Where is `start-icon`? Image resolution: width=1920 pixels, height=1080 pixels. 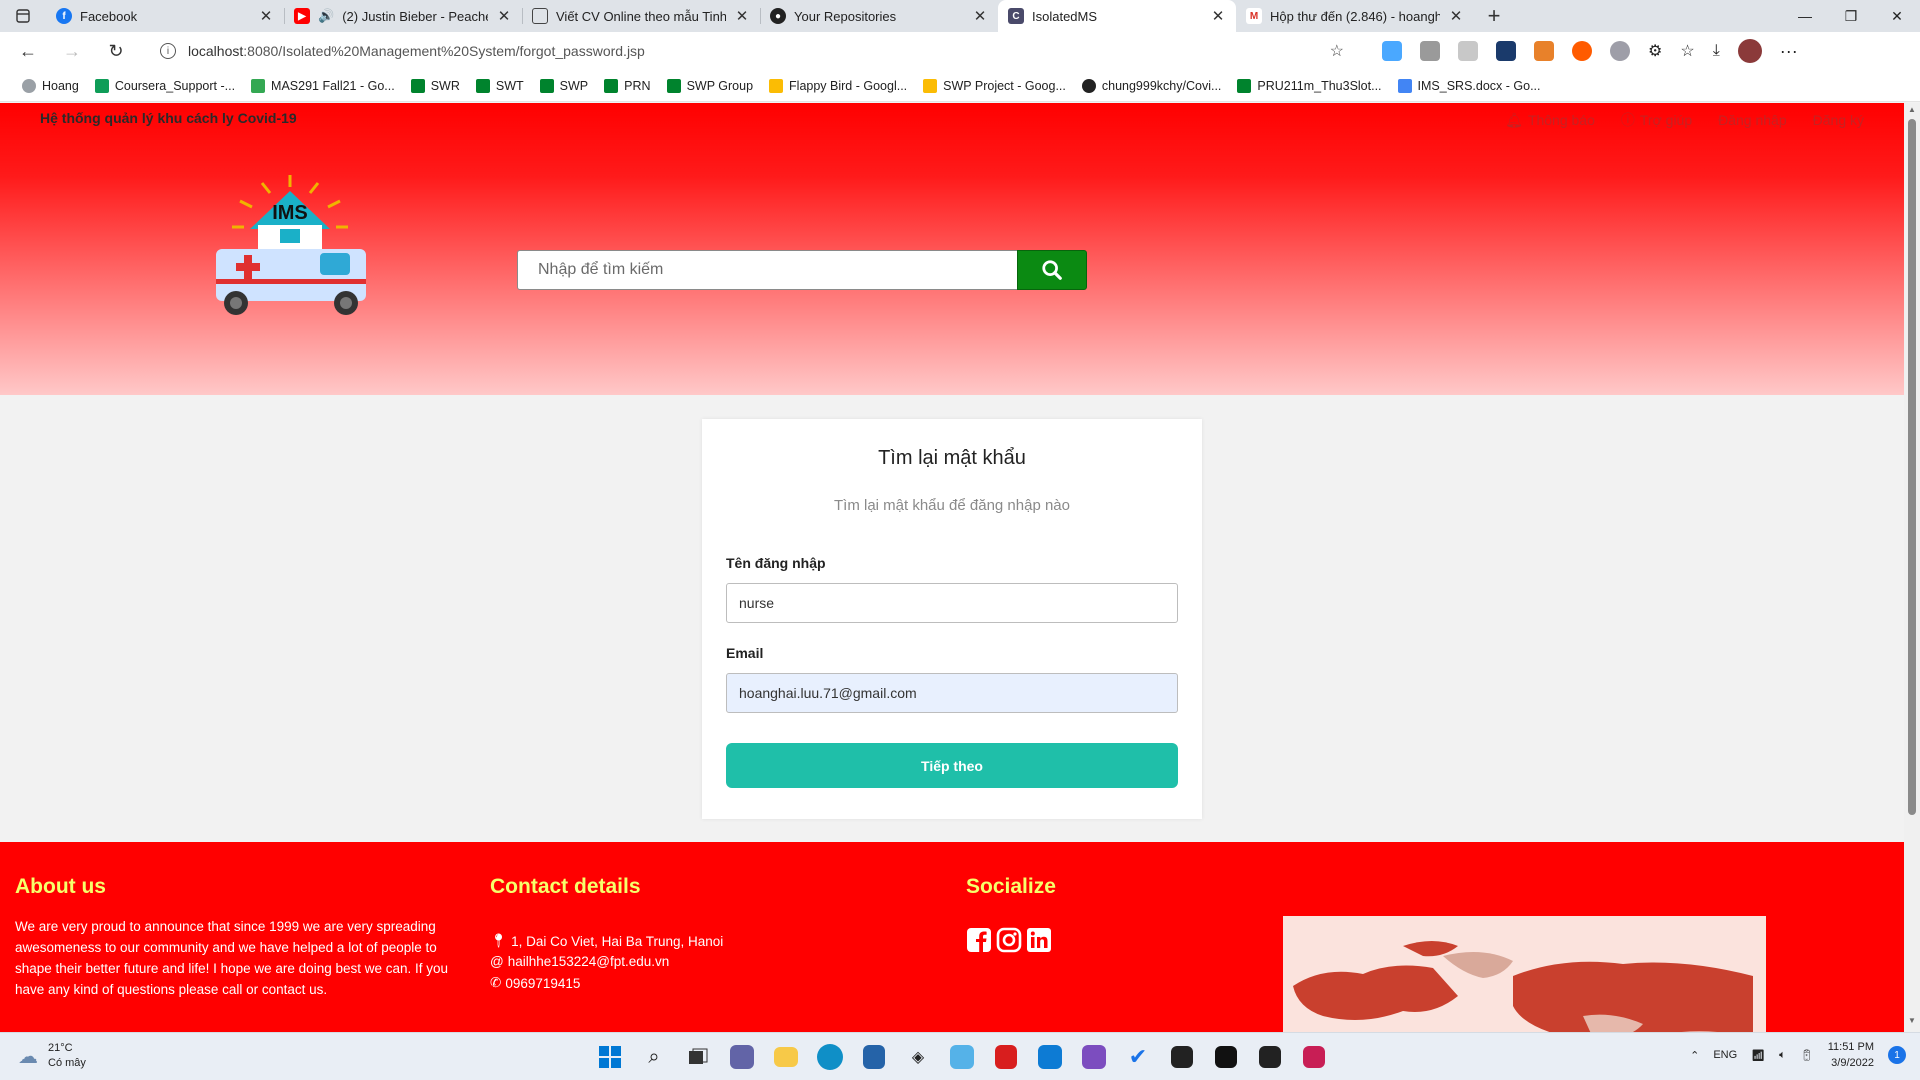 start-icon is located at coordinates (610, 1057).